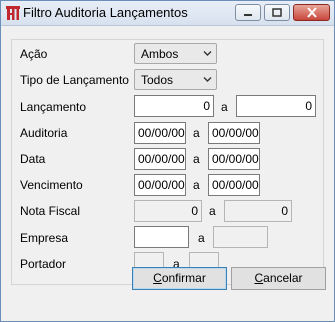 The width and height of the screenshot is (335, 322). I want to click on acao-select: Ambos, so click(175, 53).